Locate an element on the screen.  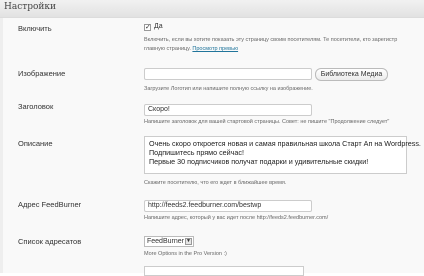
title-label: Заголовок is located at coordinates (36, 106).